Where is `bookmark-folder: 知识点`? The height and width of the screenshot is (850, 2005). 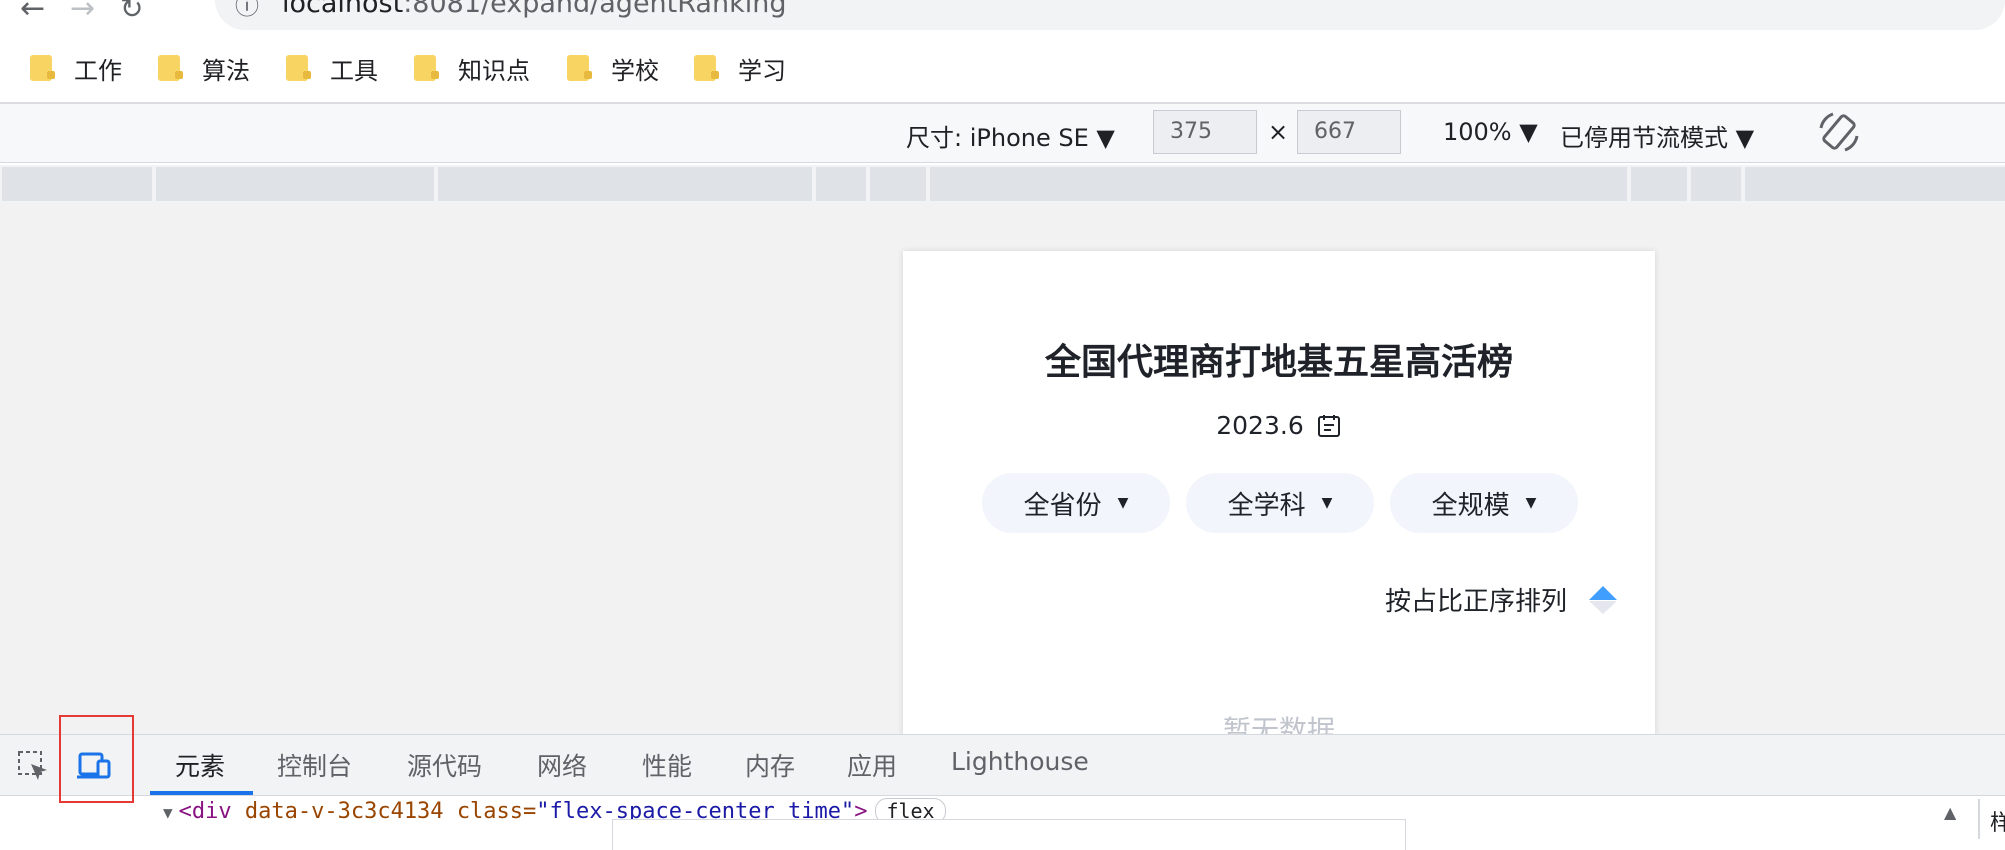 bookmark-folder: 知识点 is located at coordinates (472, 68).